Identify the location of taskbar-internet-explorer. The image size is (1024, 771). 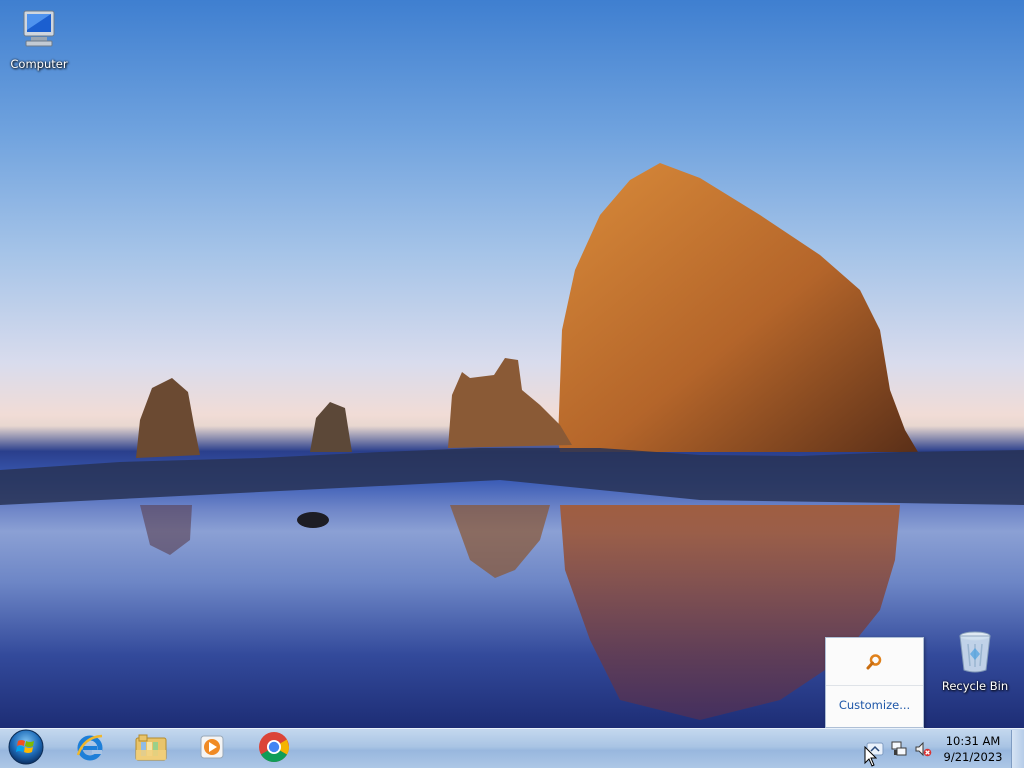
(90, 749).